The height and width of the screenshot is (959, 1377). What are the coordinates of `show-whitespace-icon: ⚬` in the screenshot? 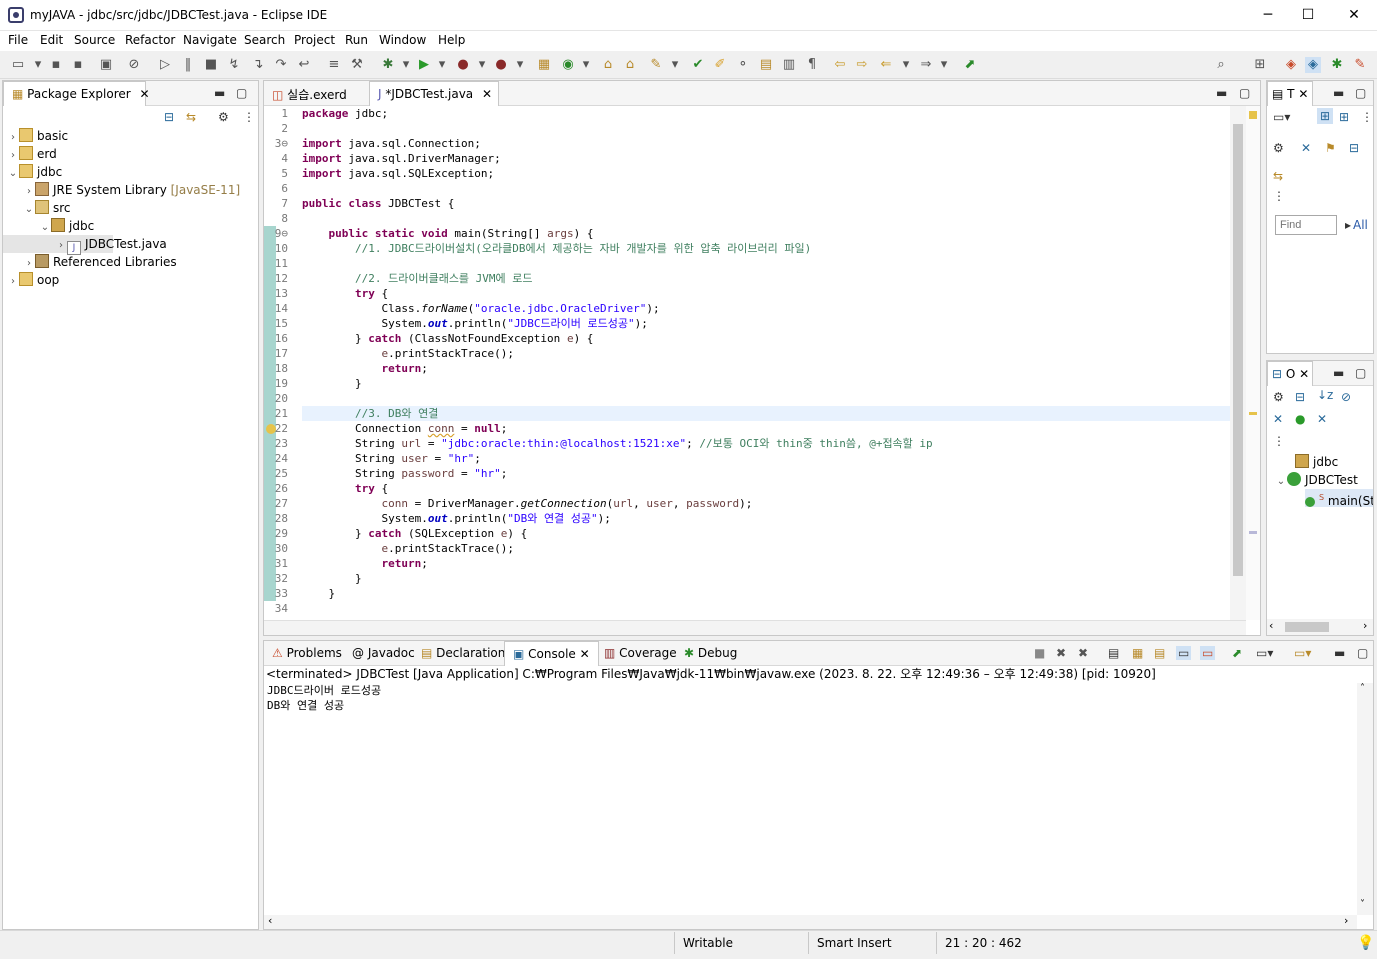 It's located at (743, 65).